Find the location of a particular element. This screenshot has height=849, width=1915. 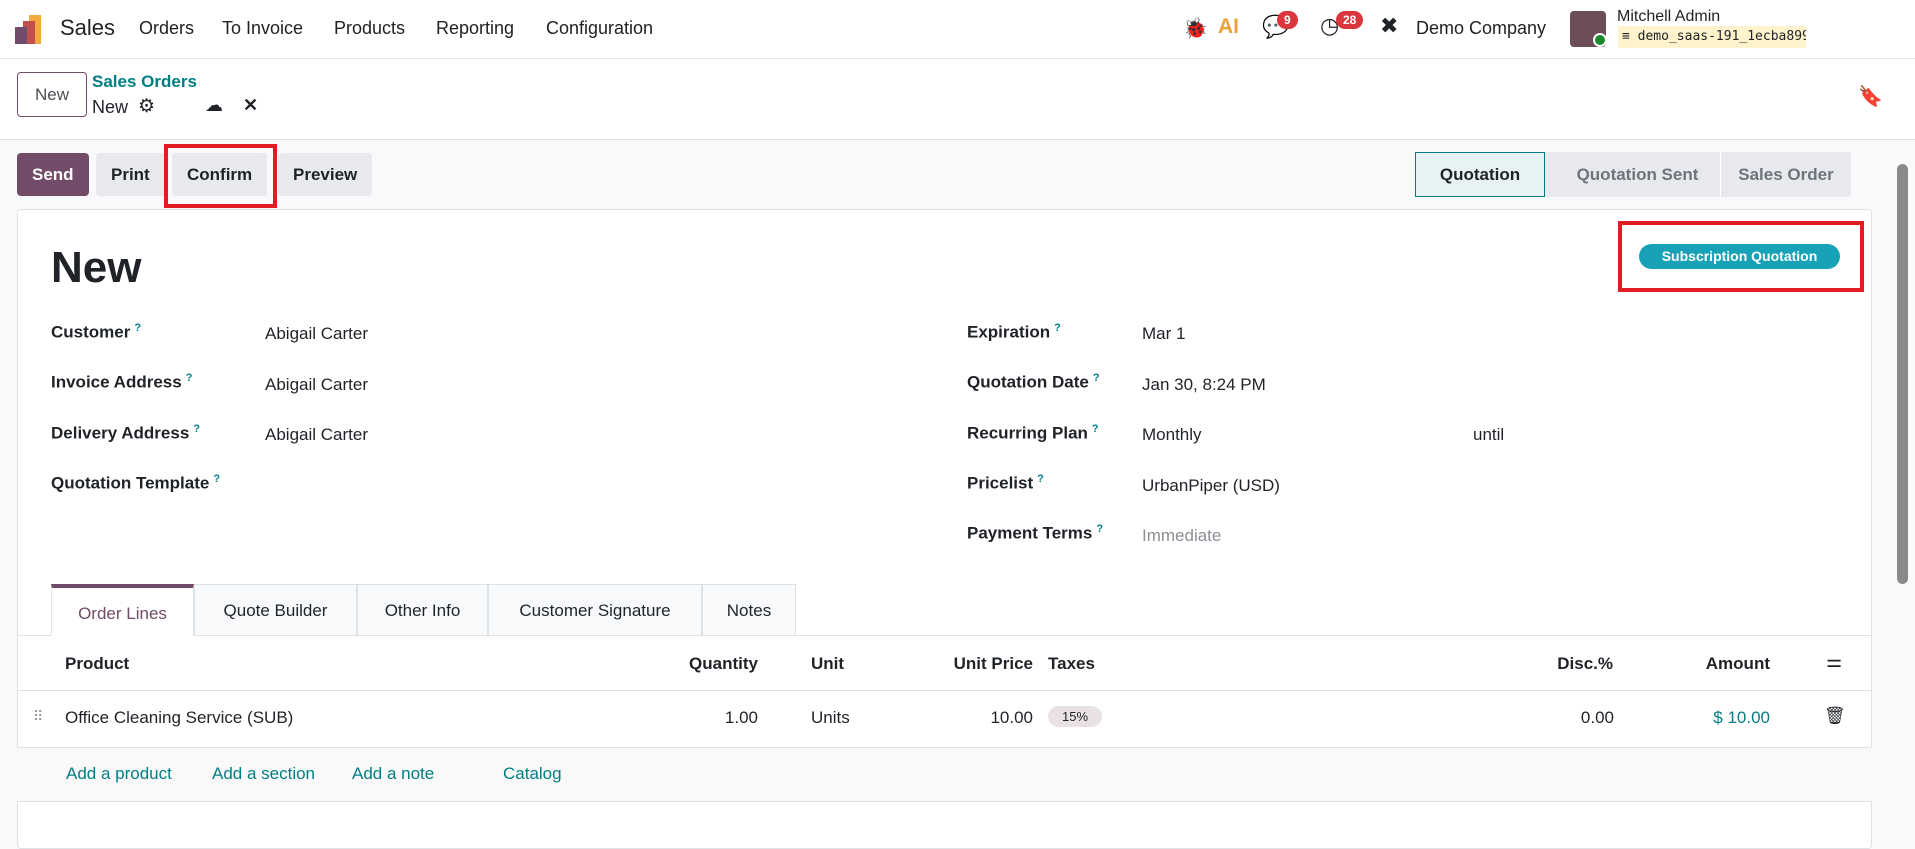

payment-terms-field: Immediate is located at coordinates (1181, 536).